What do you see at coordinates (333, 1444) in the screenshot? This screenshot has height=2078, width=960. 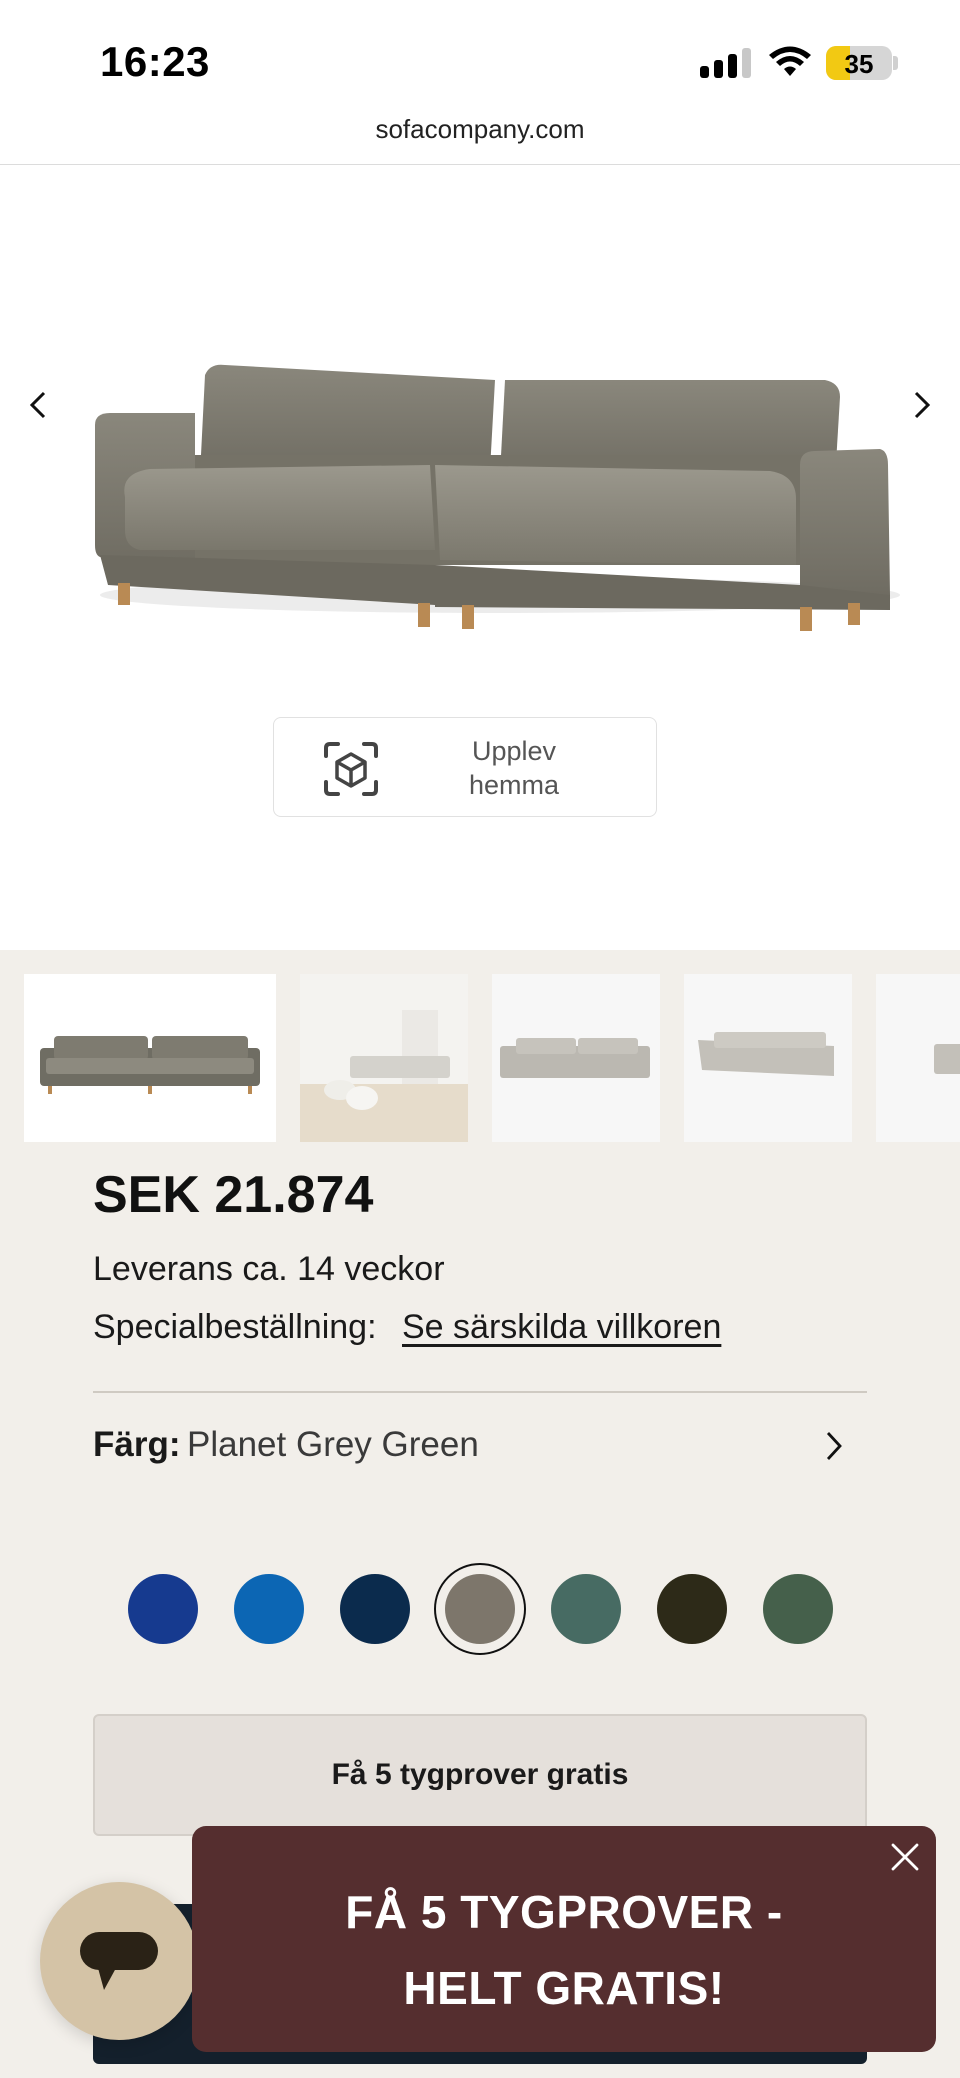 I see `color-value: Planet Grey Green` at bounding box center [333, 1444].